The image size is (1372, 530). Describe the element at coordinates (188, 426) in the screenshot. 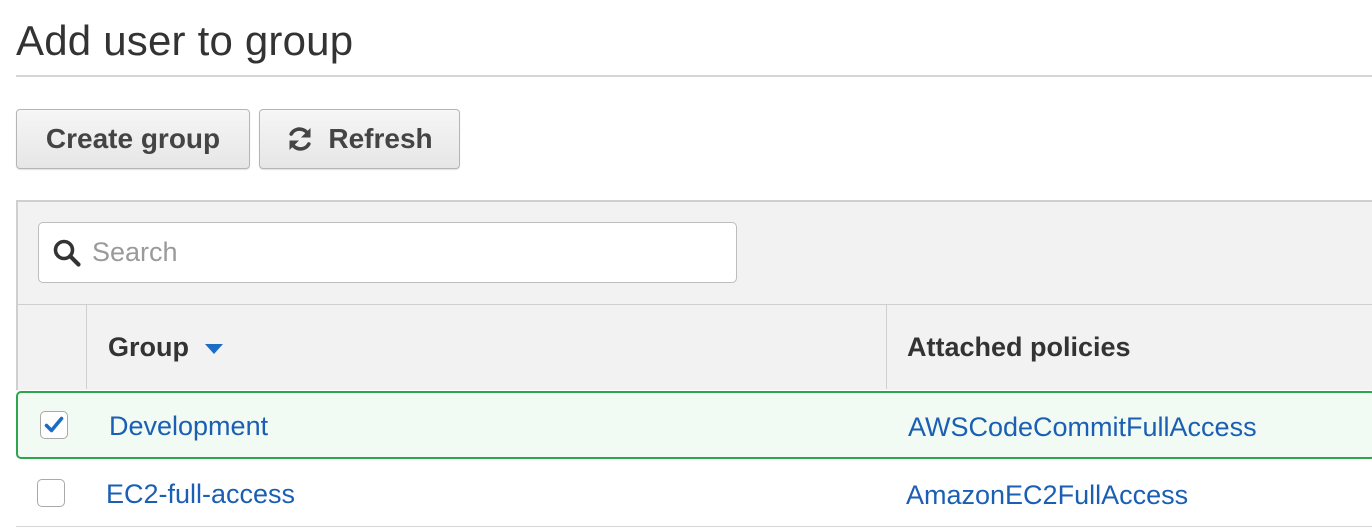

I see `group-link: Development` at that location.